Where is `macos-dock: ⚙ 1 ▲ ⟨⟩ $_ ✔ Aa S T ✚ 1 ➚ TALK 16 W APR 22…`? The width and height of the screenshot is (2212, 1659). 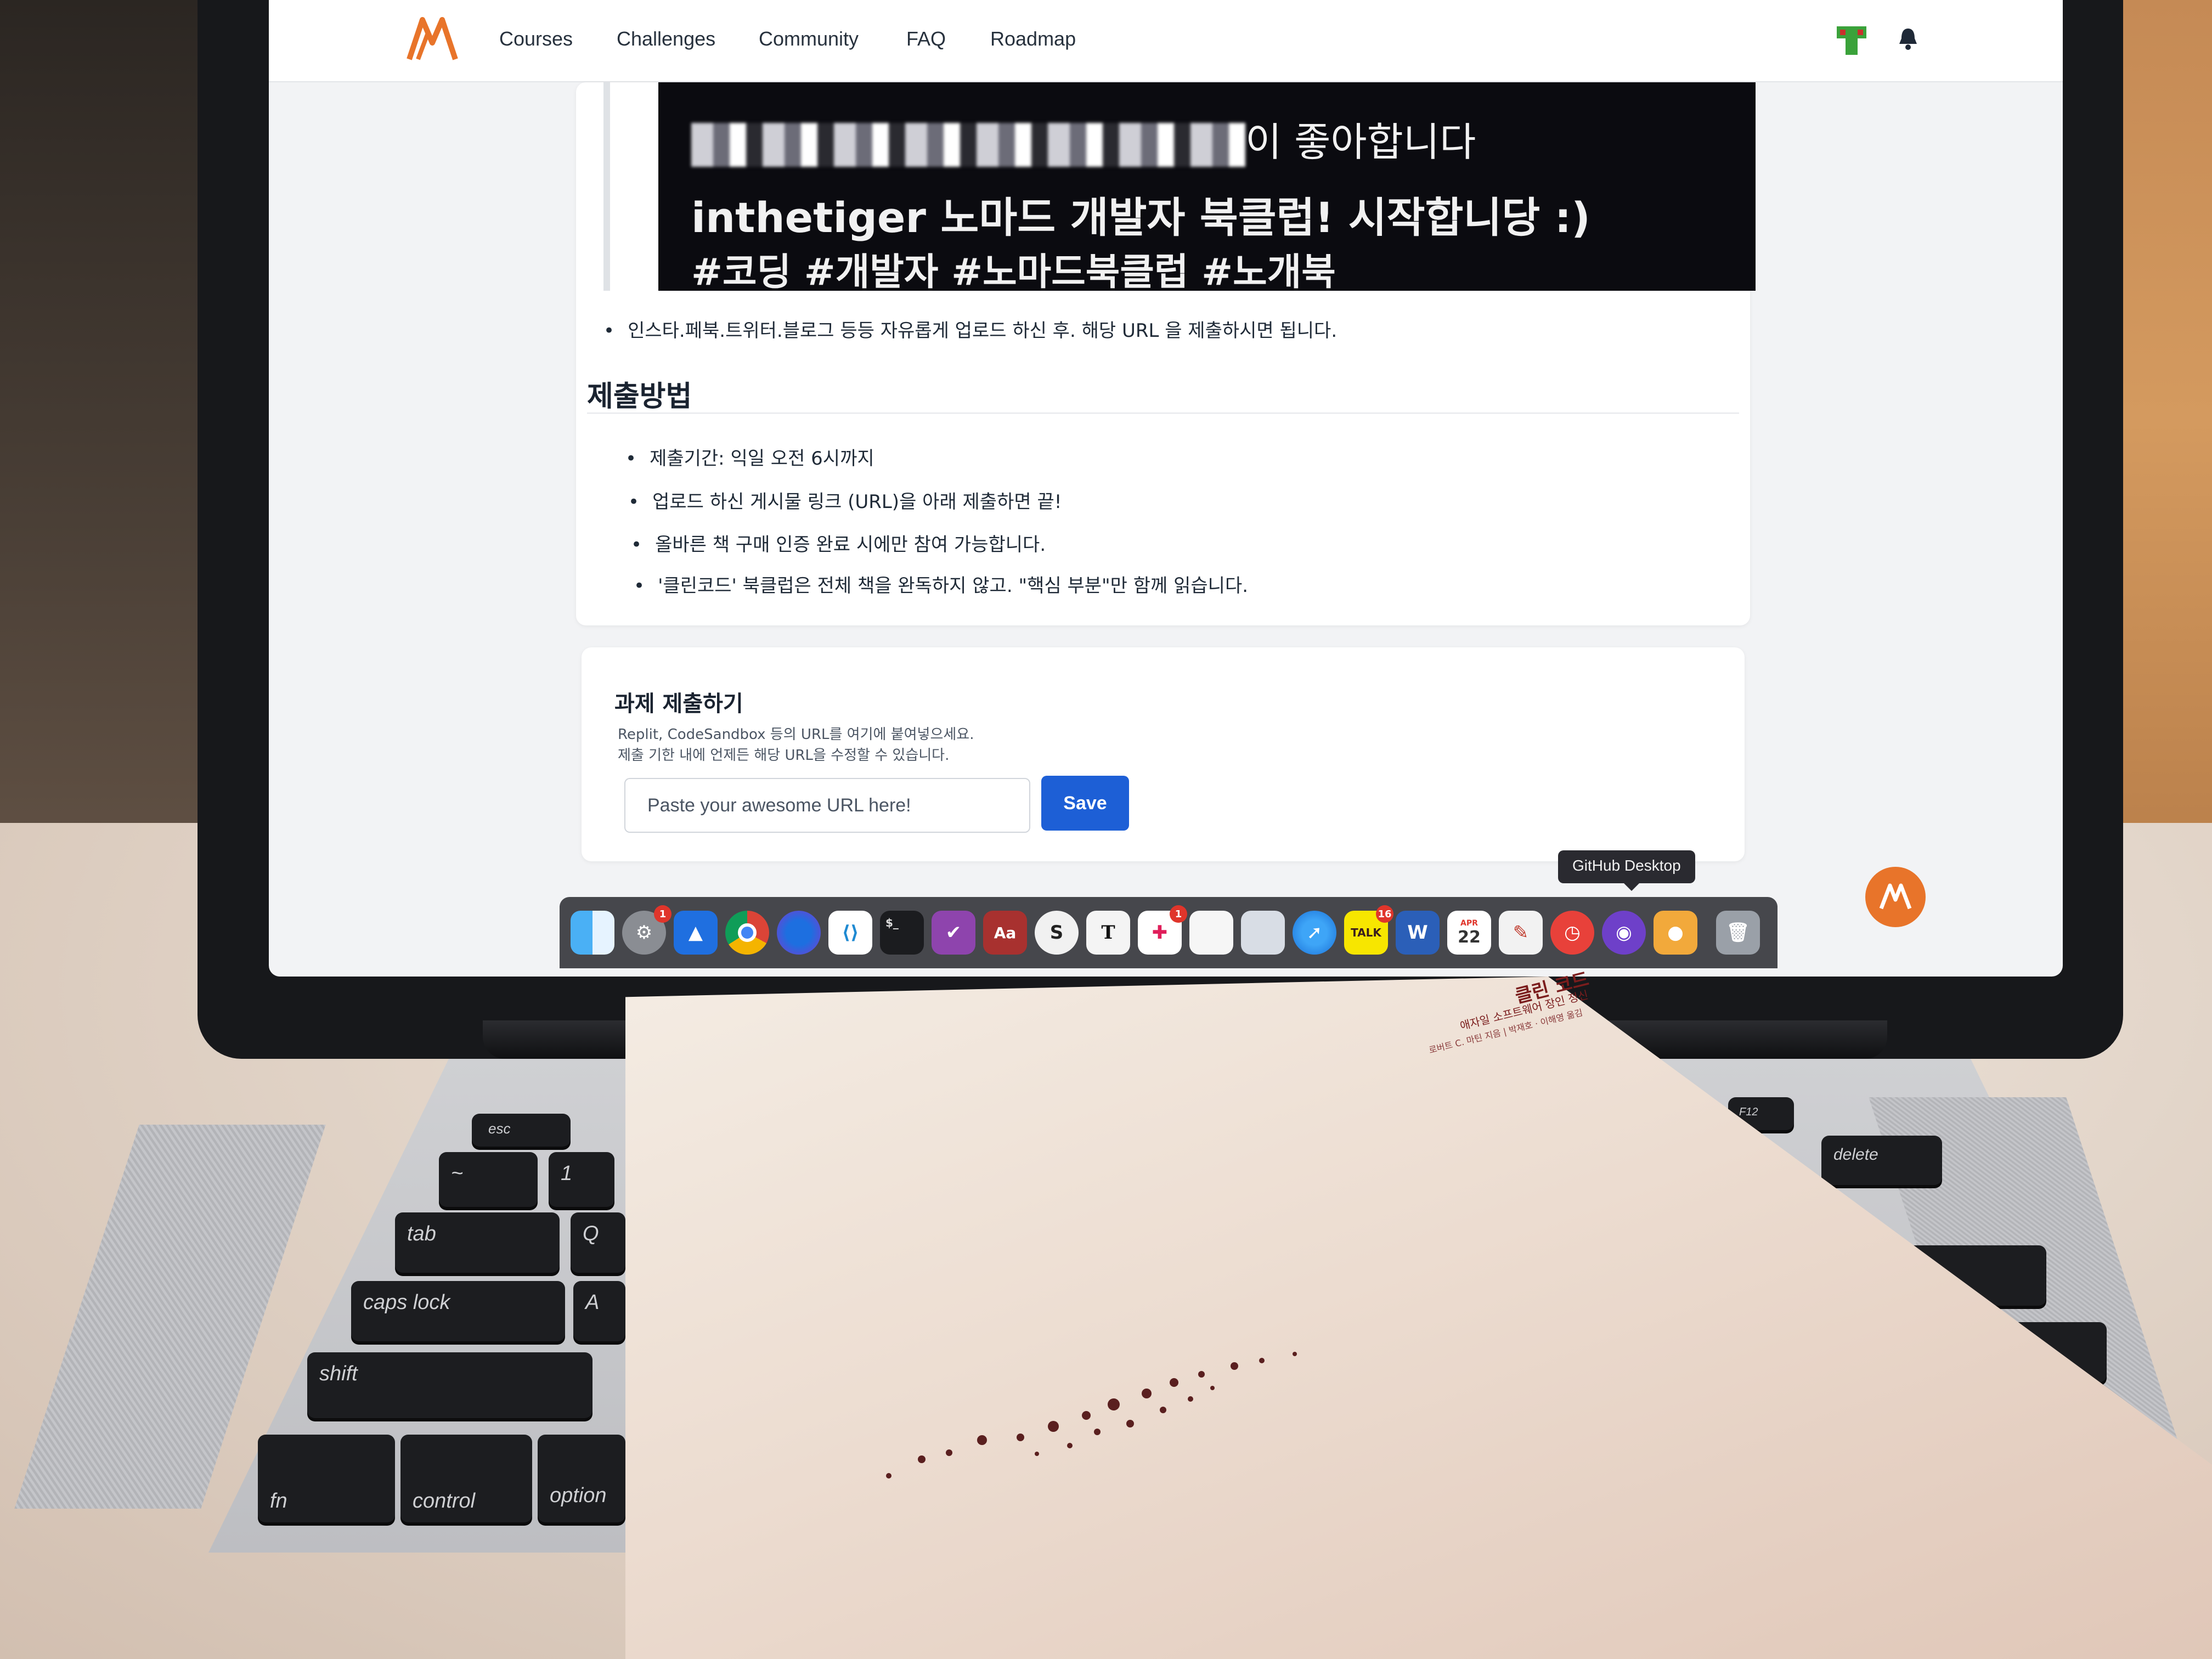
macos-dock: ⚙ 1 ▲ ⟨⟩ $_ ✔ Aa S T ✚ 1 ➚ TALK 16 W APR 22… is located at coordinates (1169, 933).